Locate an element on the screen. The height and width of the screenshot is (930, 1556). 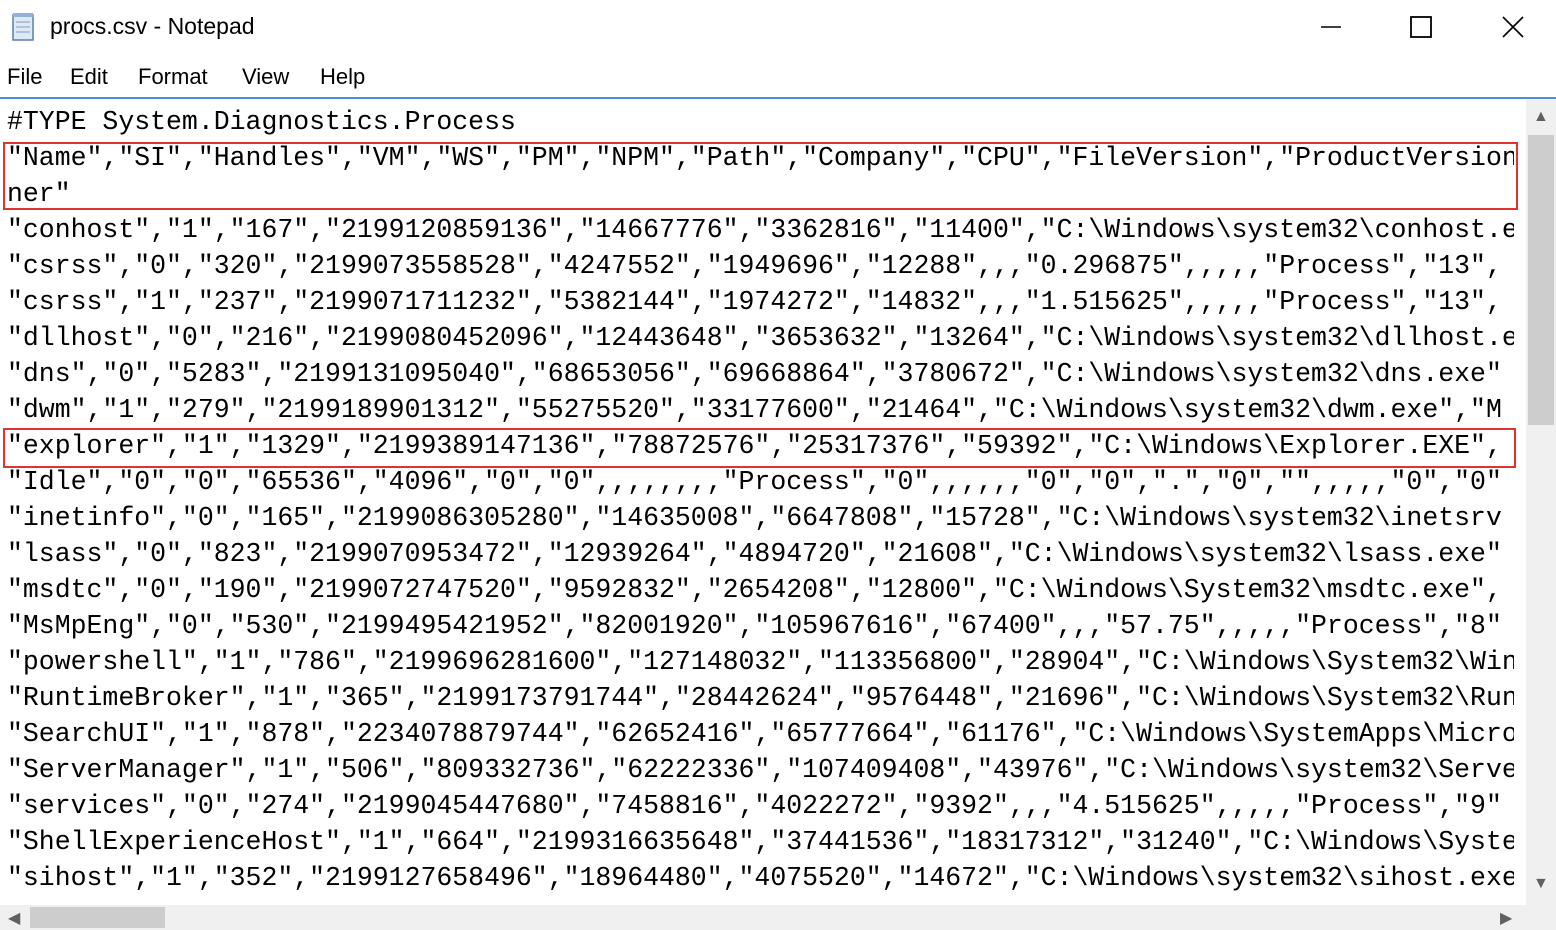
title-bar: procs.csv - Notepad is located at coordinates (778, 28).